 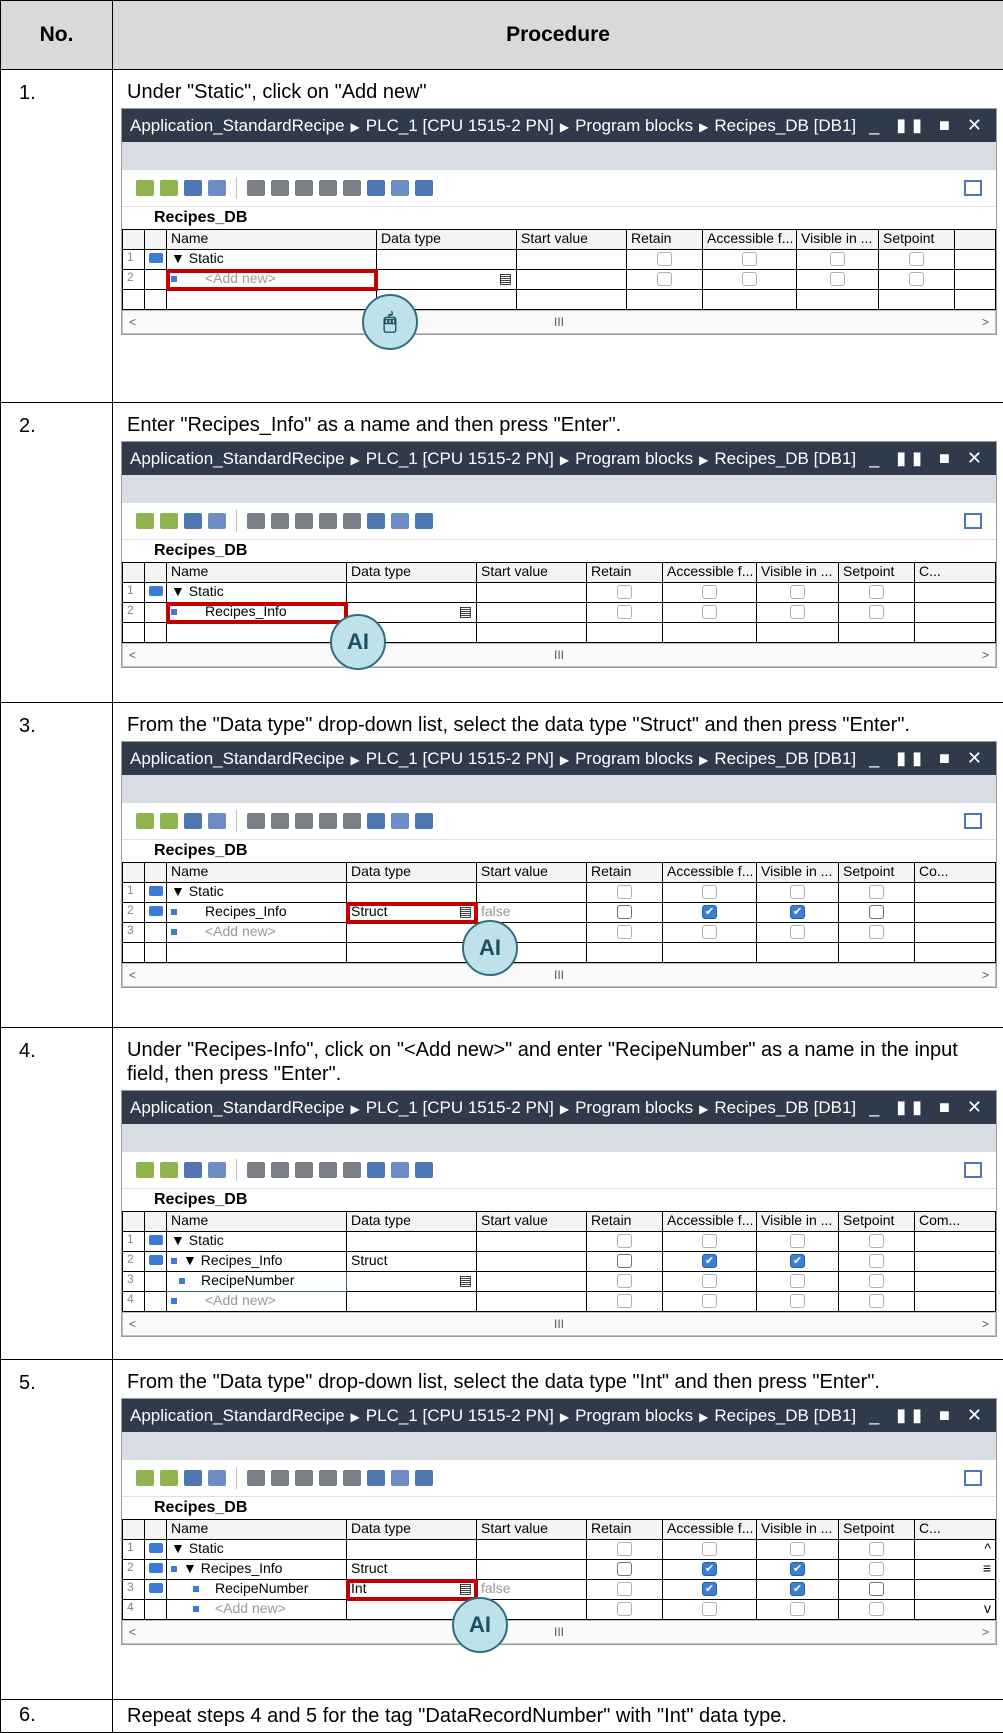 What do you see at coordinates (156, 258) in the screenshot?
I see `db-icon` at bounding box center [156, 258].